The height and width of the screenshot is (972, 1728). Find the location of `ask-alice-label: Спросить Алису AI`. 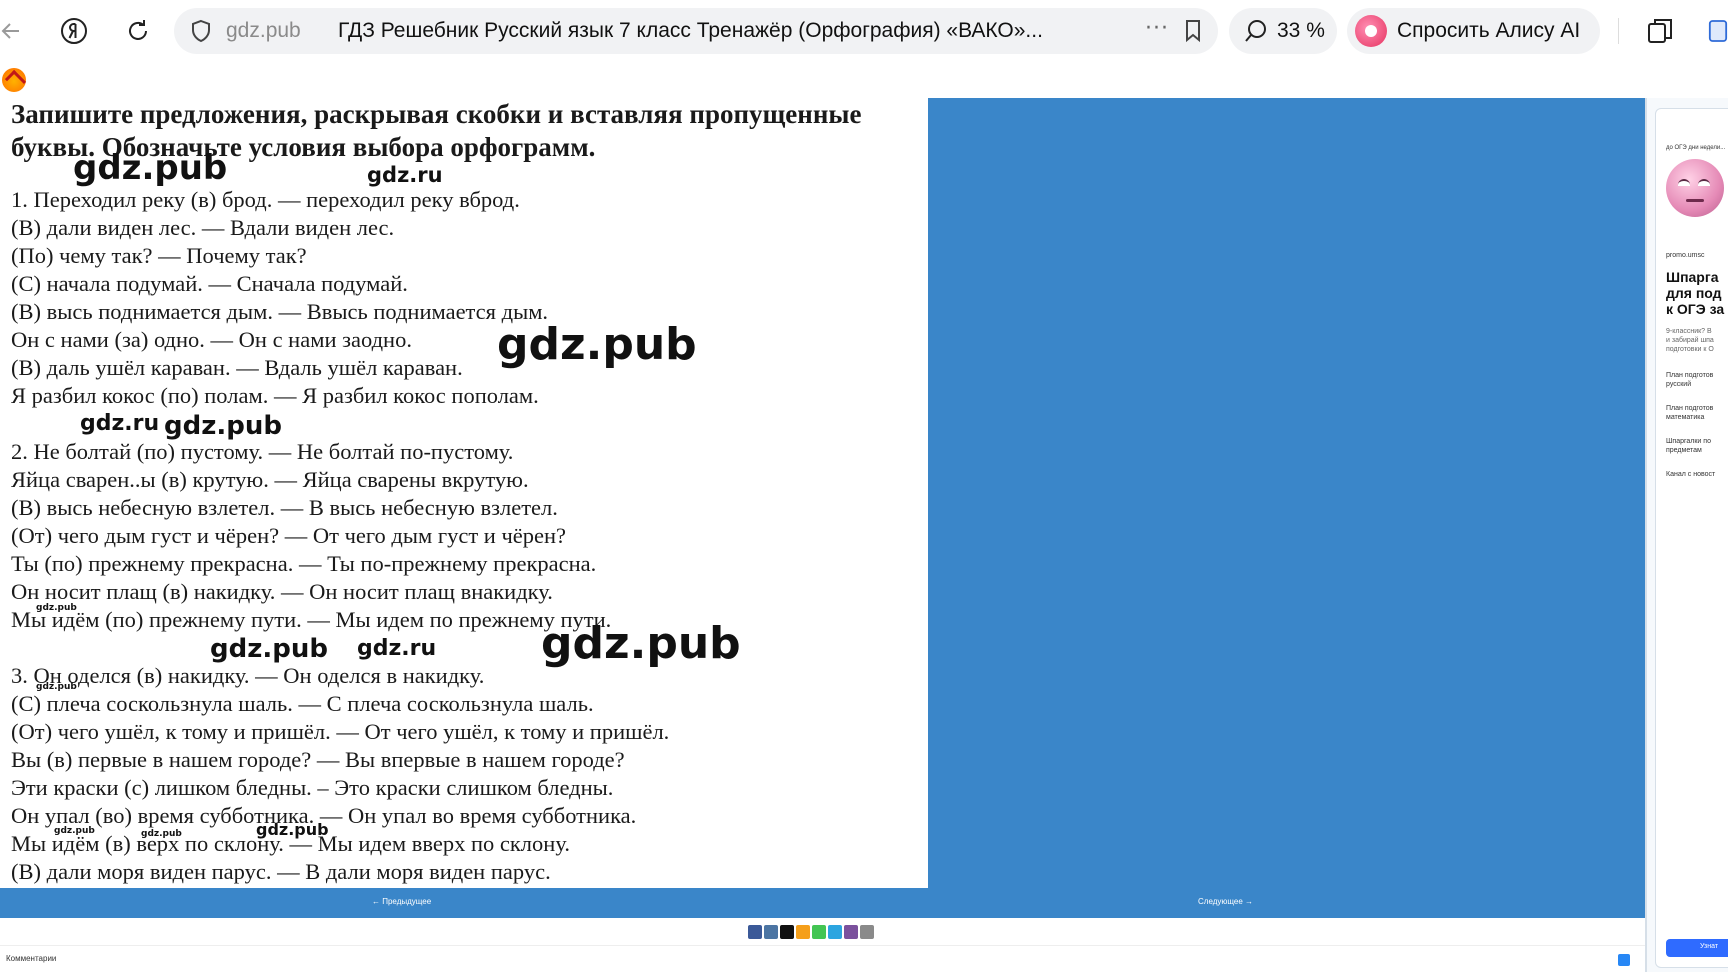

ask-alice-label: Спросить Алису AI is located at coordinates (1489, 30).